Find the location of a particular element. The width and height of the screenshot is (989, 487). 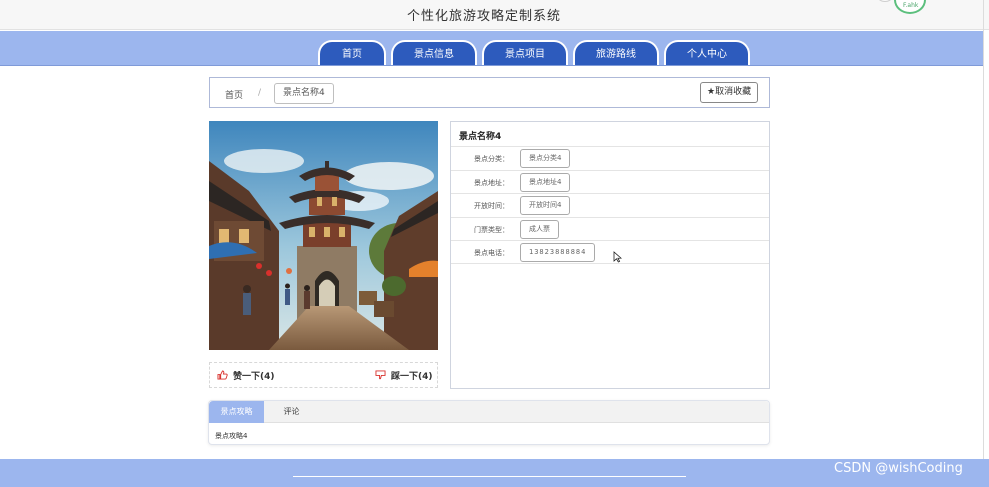

breadcrumb-home-link: 首页 is located at coordinates (234, 94).